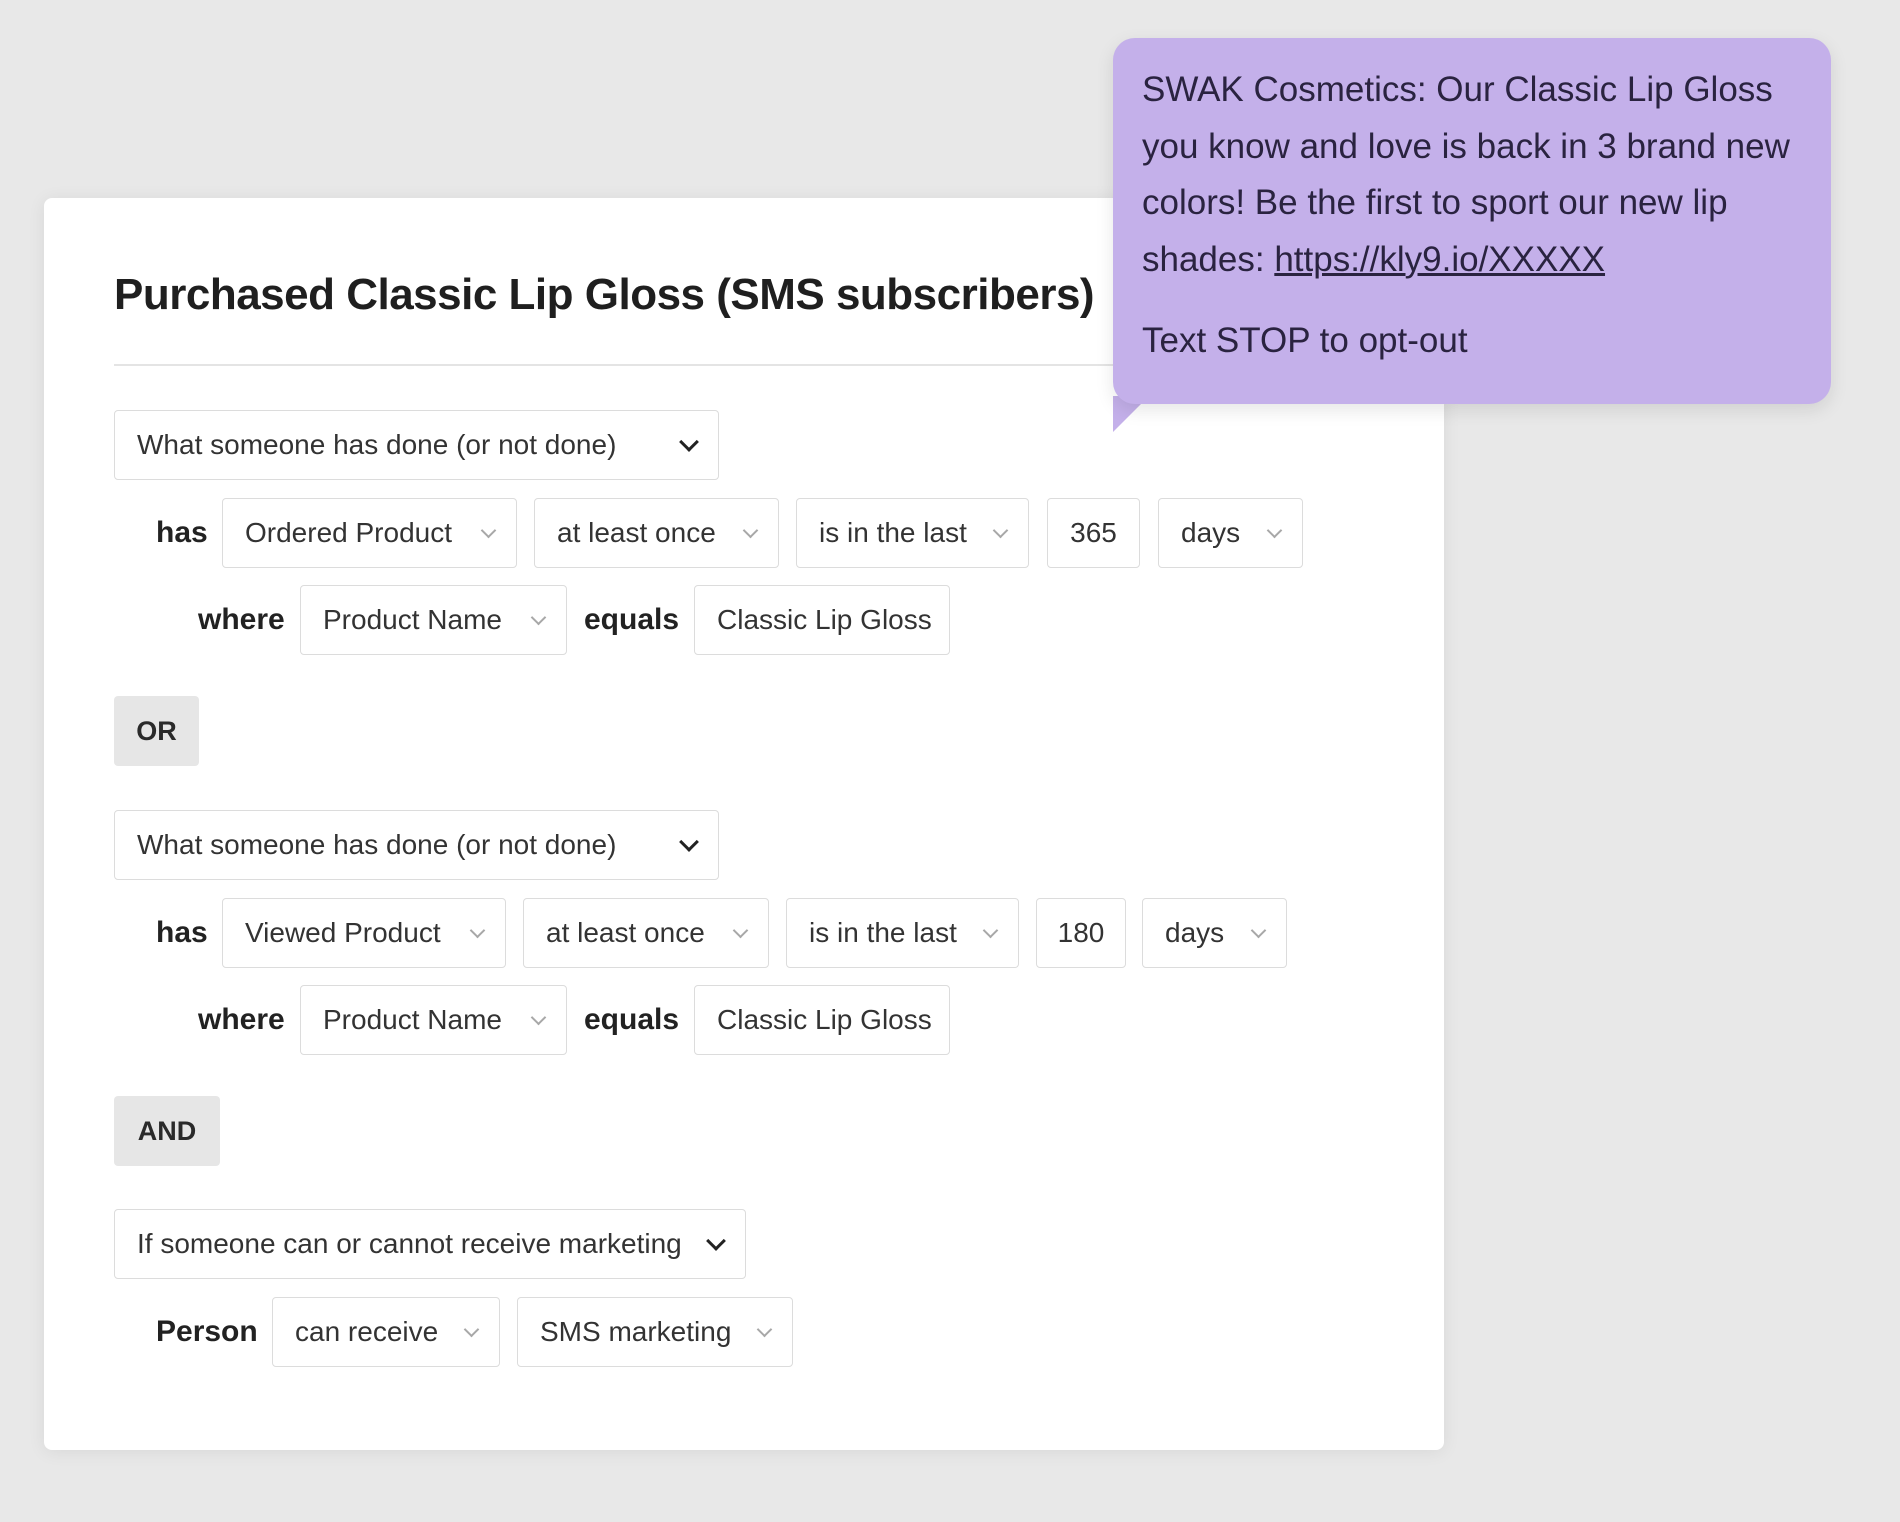 Image resolution: width=1900 pixels, height=1522 pixels. I want to click on or-connector-button: OR, so click(156, 731).